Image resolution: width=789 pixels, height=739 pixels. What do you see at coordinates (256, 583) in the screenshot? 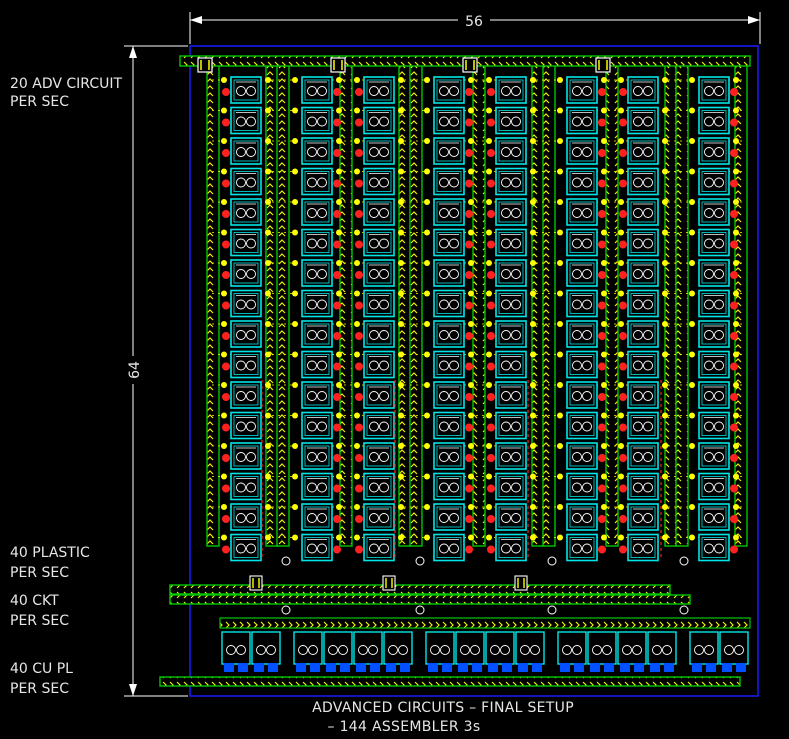
I see `splitter-icon` at bounding box center [256, 583].